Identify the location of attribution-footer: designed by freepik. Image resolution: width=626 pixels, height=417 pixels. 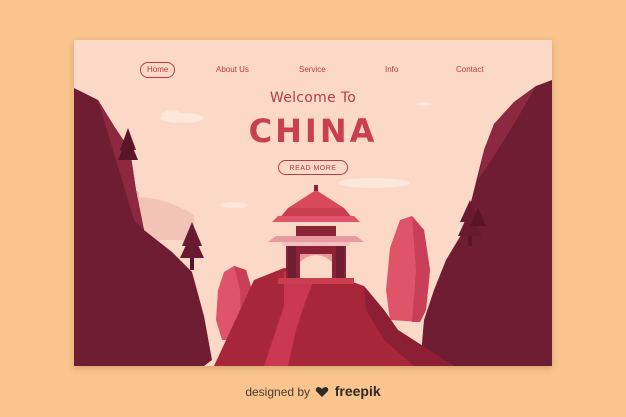
(313, 391).